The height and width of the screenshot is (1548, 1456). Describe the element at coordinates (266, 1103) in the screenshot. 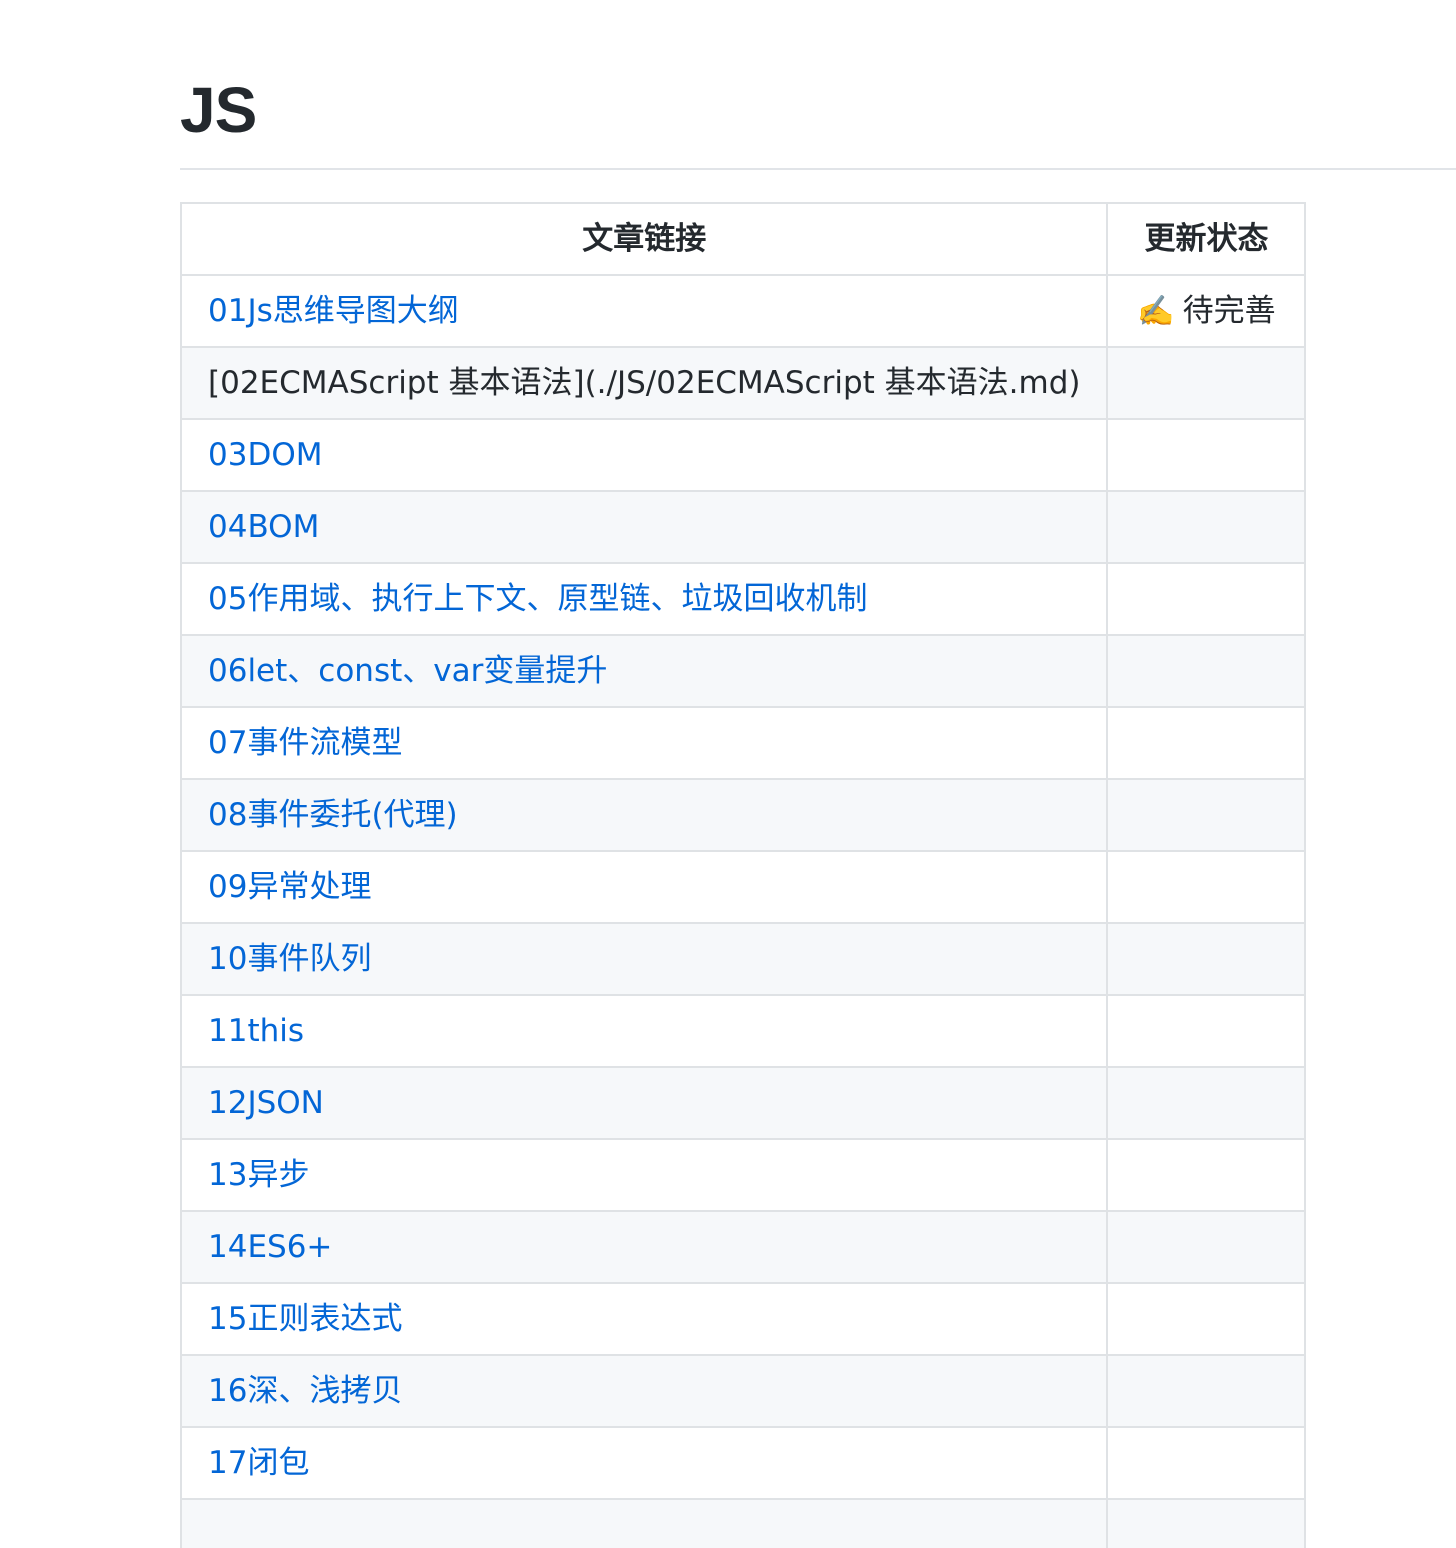

I see `article-link: 12JSON` at that location.